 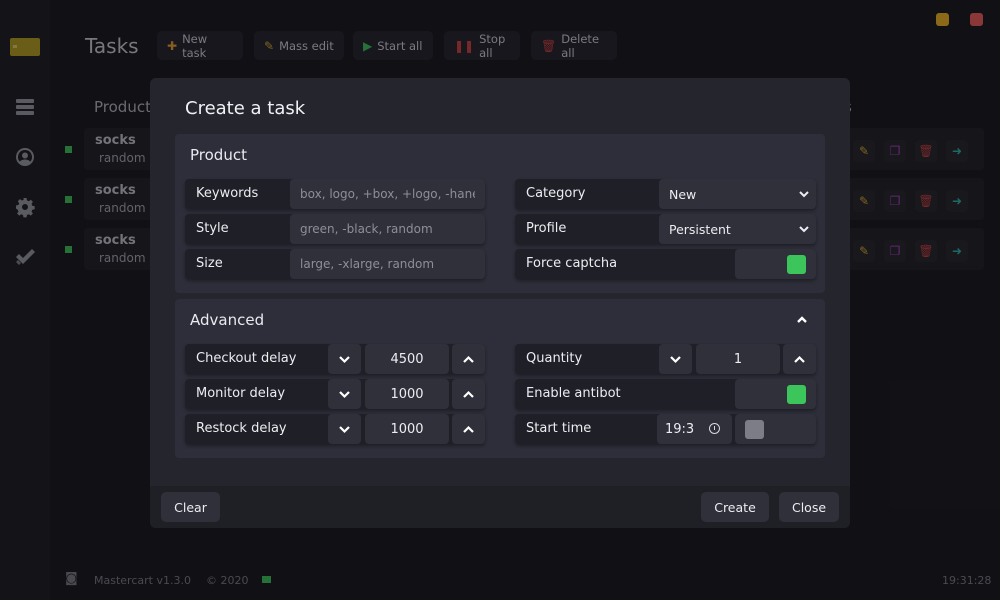 I want to click on monitor-delay-field: Monitor delay 1000, so click(x=335, y=394).